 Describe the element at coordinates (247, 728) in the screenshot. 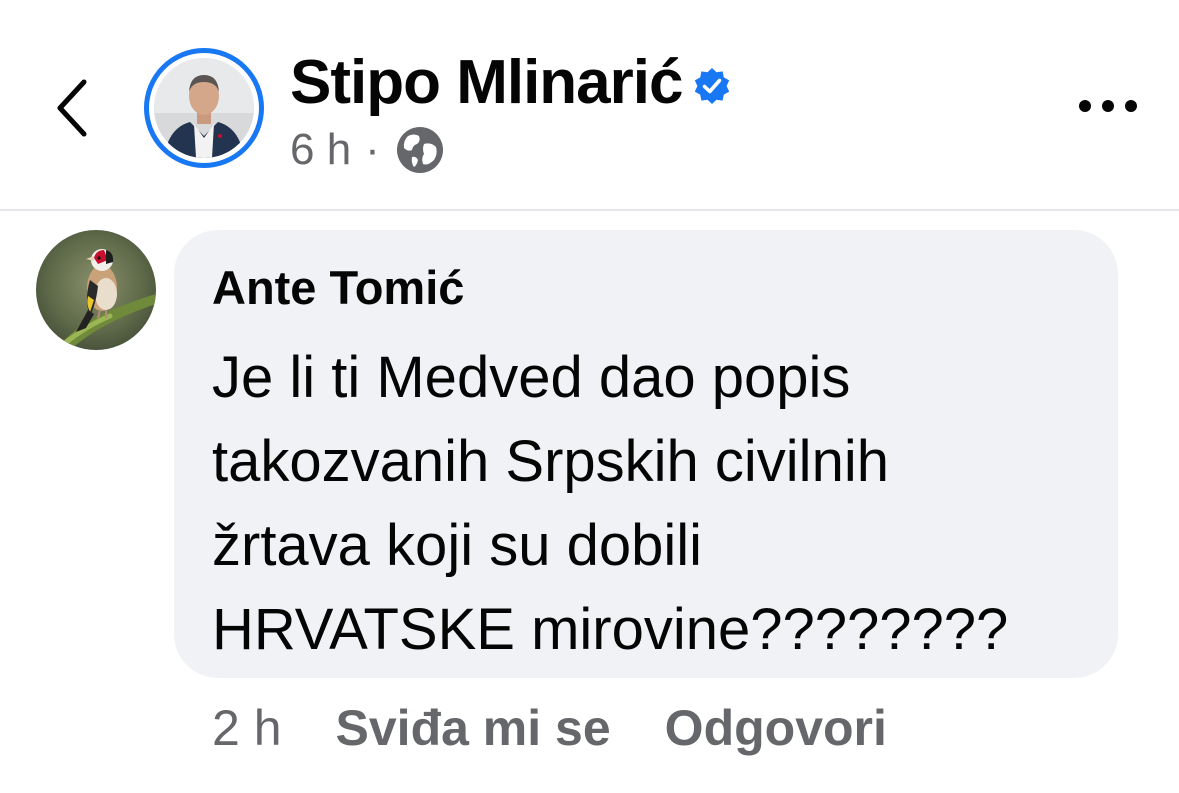

I see `comment-time: 2 h` at that location.